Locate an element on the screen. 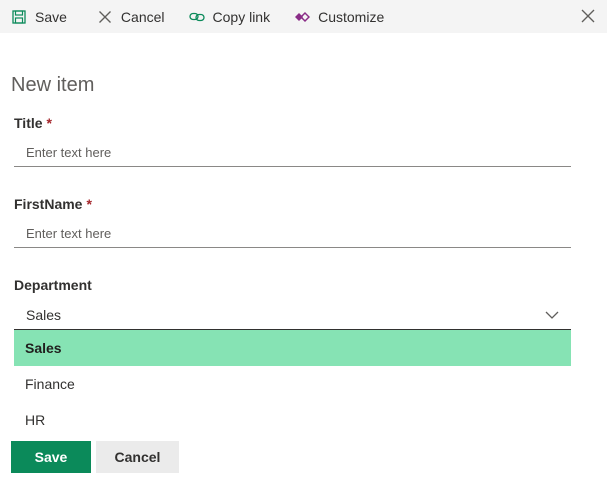 This screenshot has height=501, width=607. close-panel-button is located at coordinates (588, 16).